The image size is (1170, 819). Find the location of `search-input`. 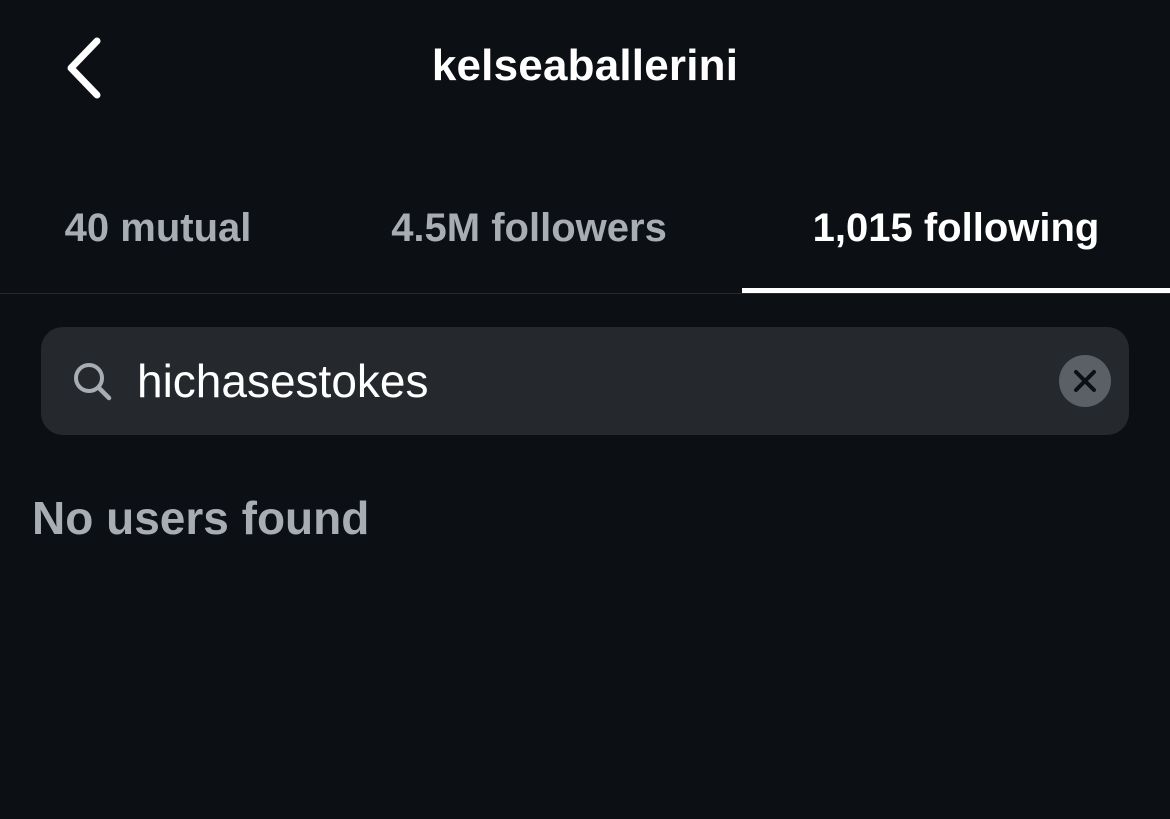

search-input is located at coordinates (587, 381).